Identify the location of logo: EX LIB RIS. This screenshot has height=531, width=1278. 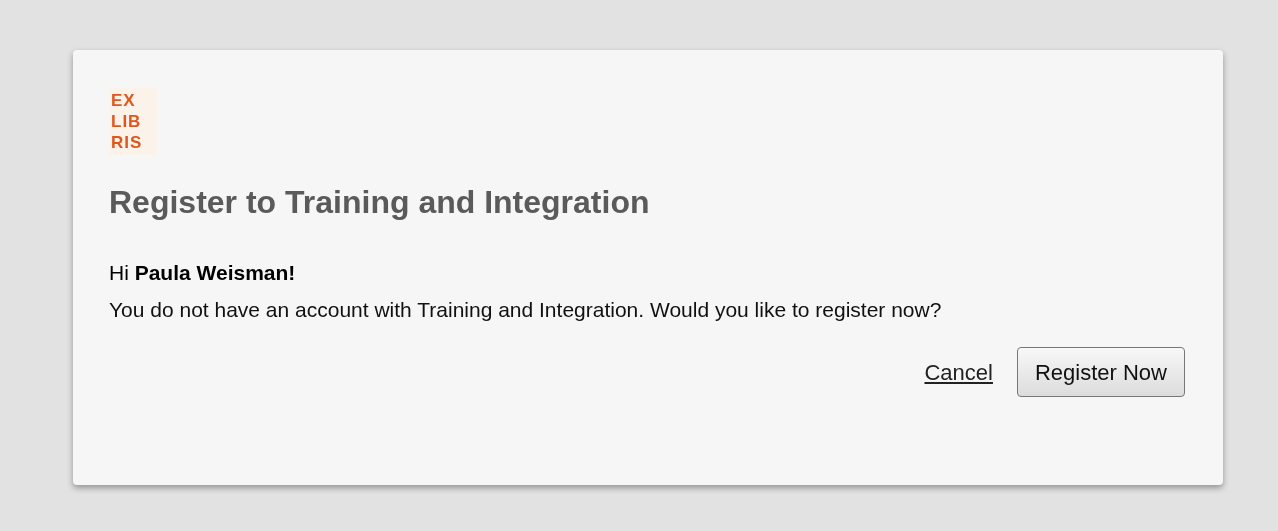
(133, 121).